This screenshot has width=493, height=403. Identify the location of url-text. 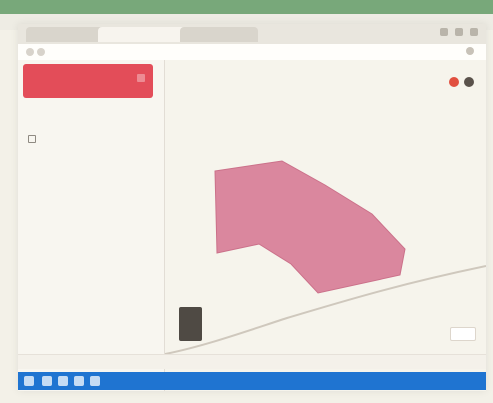
(200, 52).